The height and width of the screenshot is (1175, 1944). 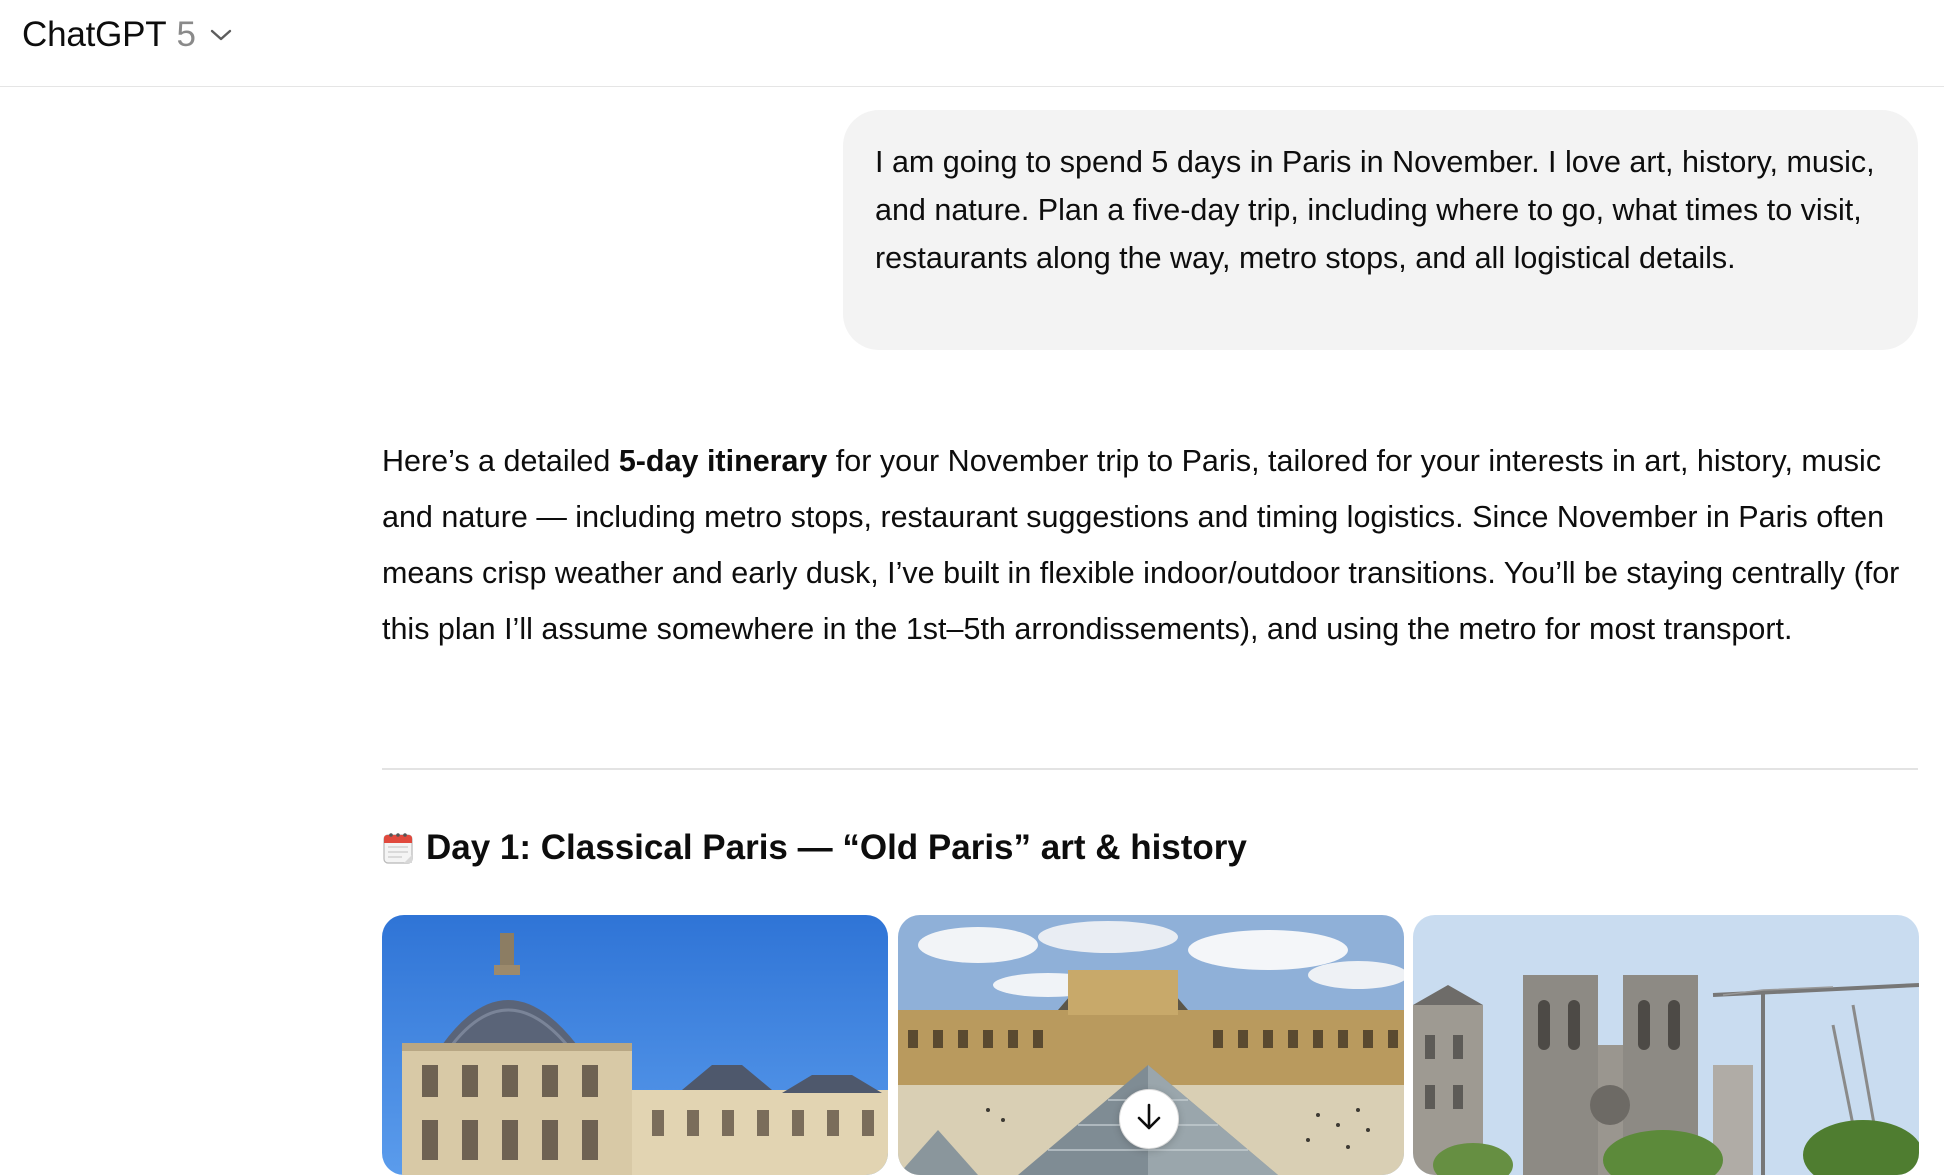 I want to click on model-switcher-button: ChatGPT 5, so click(x=128, y=35).